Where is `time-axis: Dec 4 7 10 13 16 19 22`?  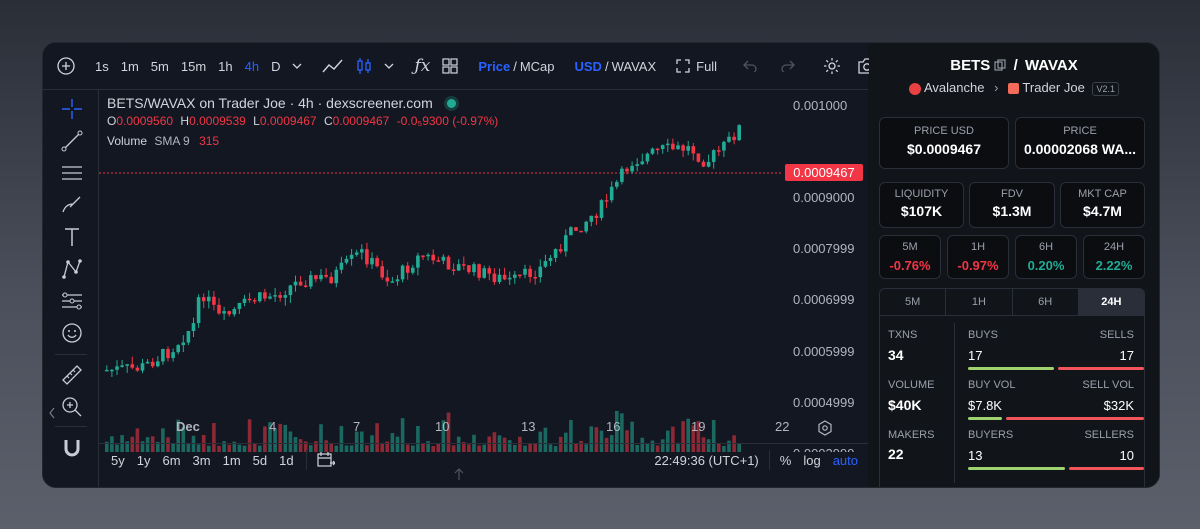 time-axis: Dec 4 7 10 13 16 19 22 is located at coordinates (444, 430).